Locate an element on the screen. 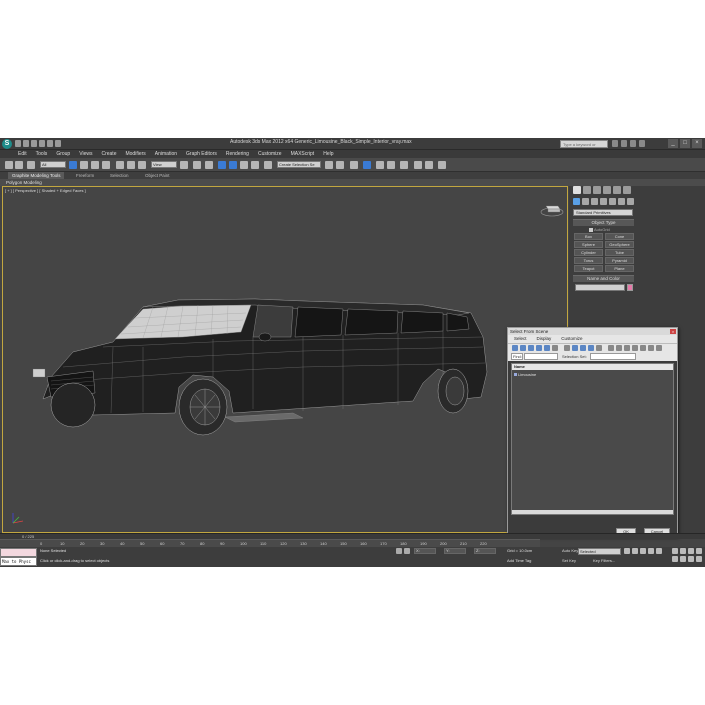 This screenshot has height=705, width=705. new-file-icon is located at coordinates (18, 143).